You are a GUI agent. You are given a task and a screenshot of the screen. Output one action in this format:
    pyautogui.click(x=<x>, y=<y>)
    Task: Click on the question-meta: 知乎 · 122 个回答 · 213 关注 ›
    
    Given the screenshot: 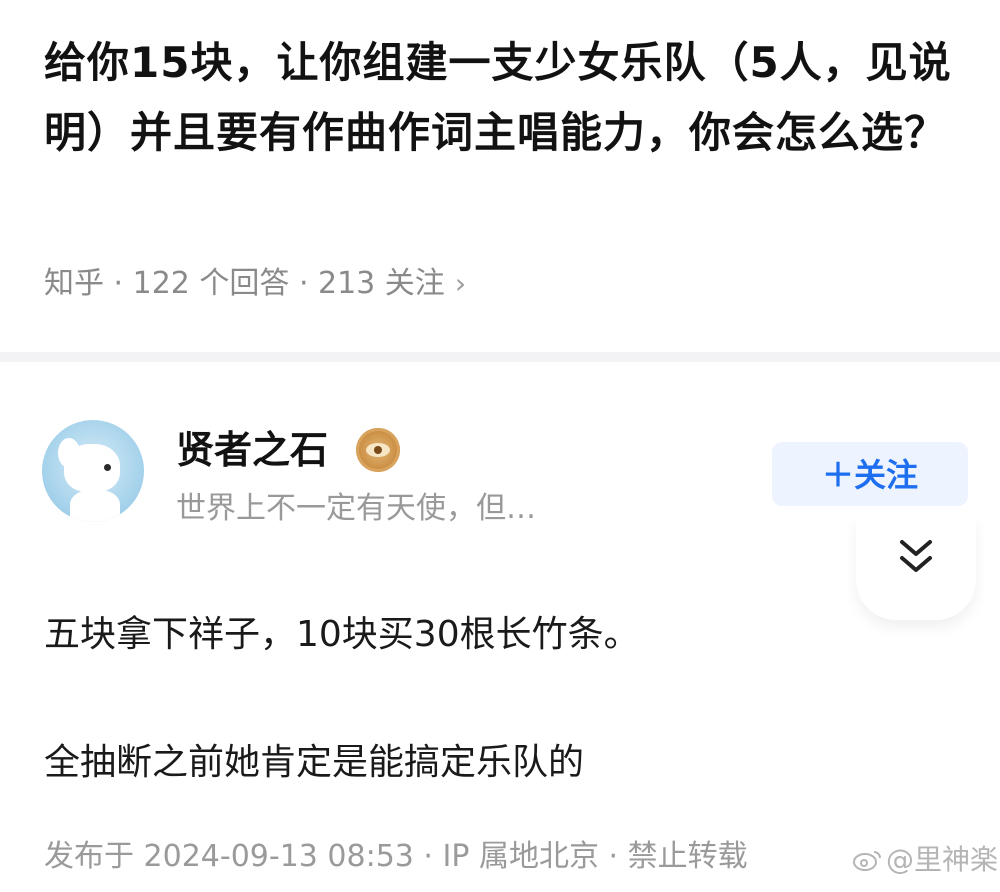 What is the action you would take?
    pyautogui.click(x=255, y=284)
    